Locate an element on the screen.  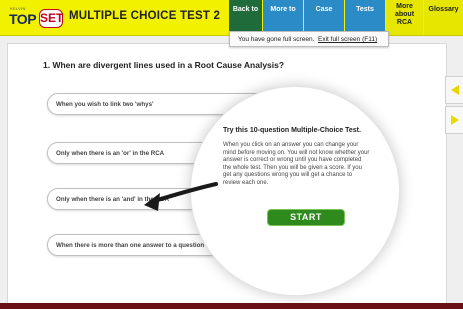
logo-set-text: SET is located at coordinates (51, 18).